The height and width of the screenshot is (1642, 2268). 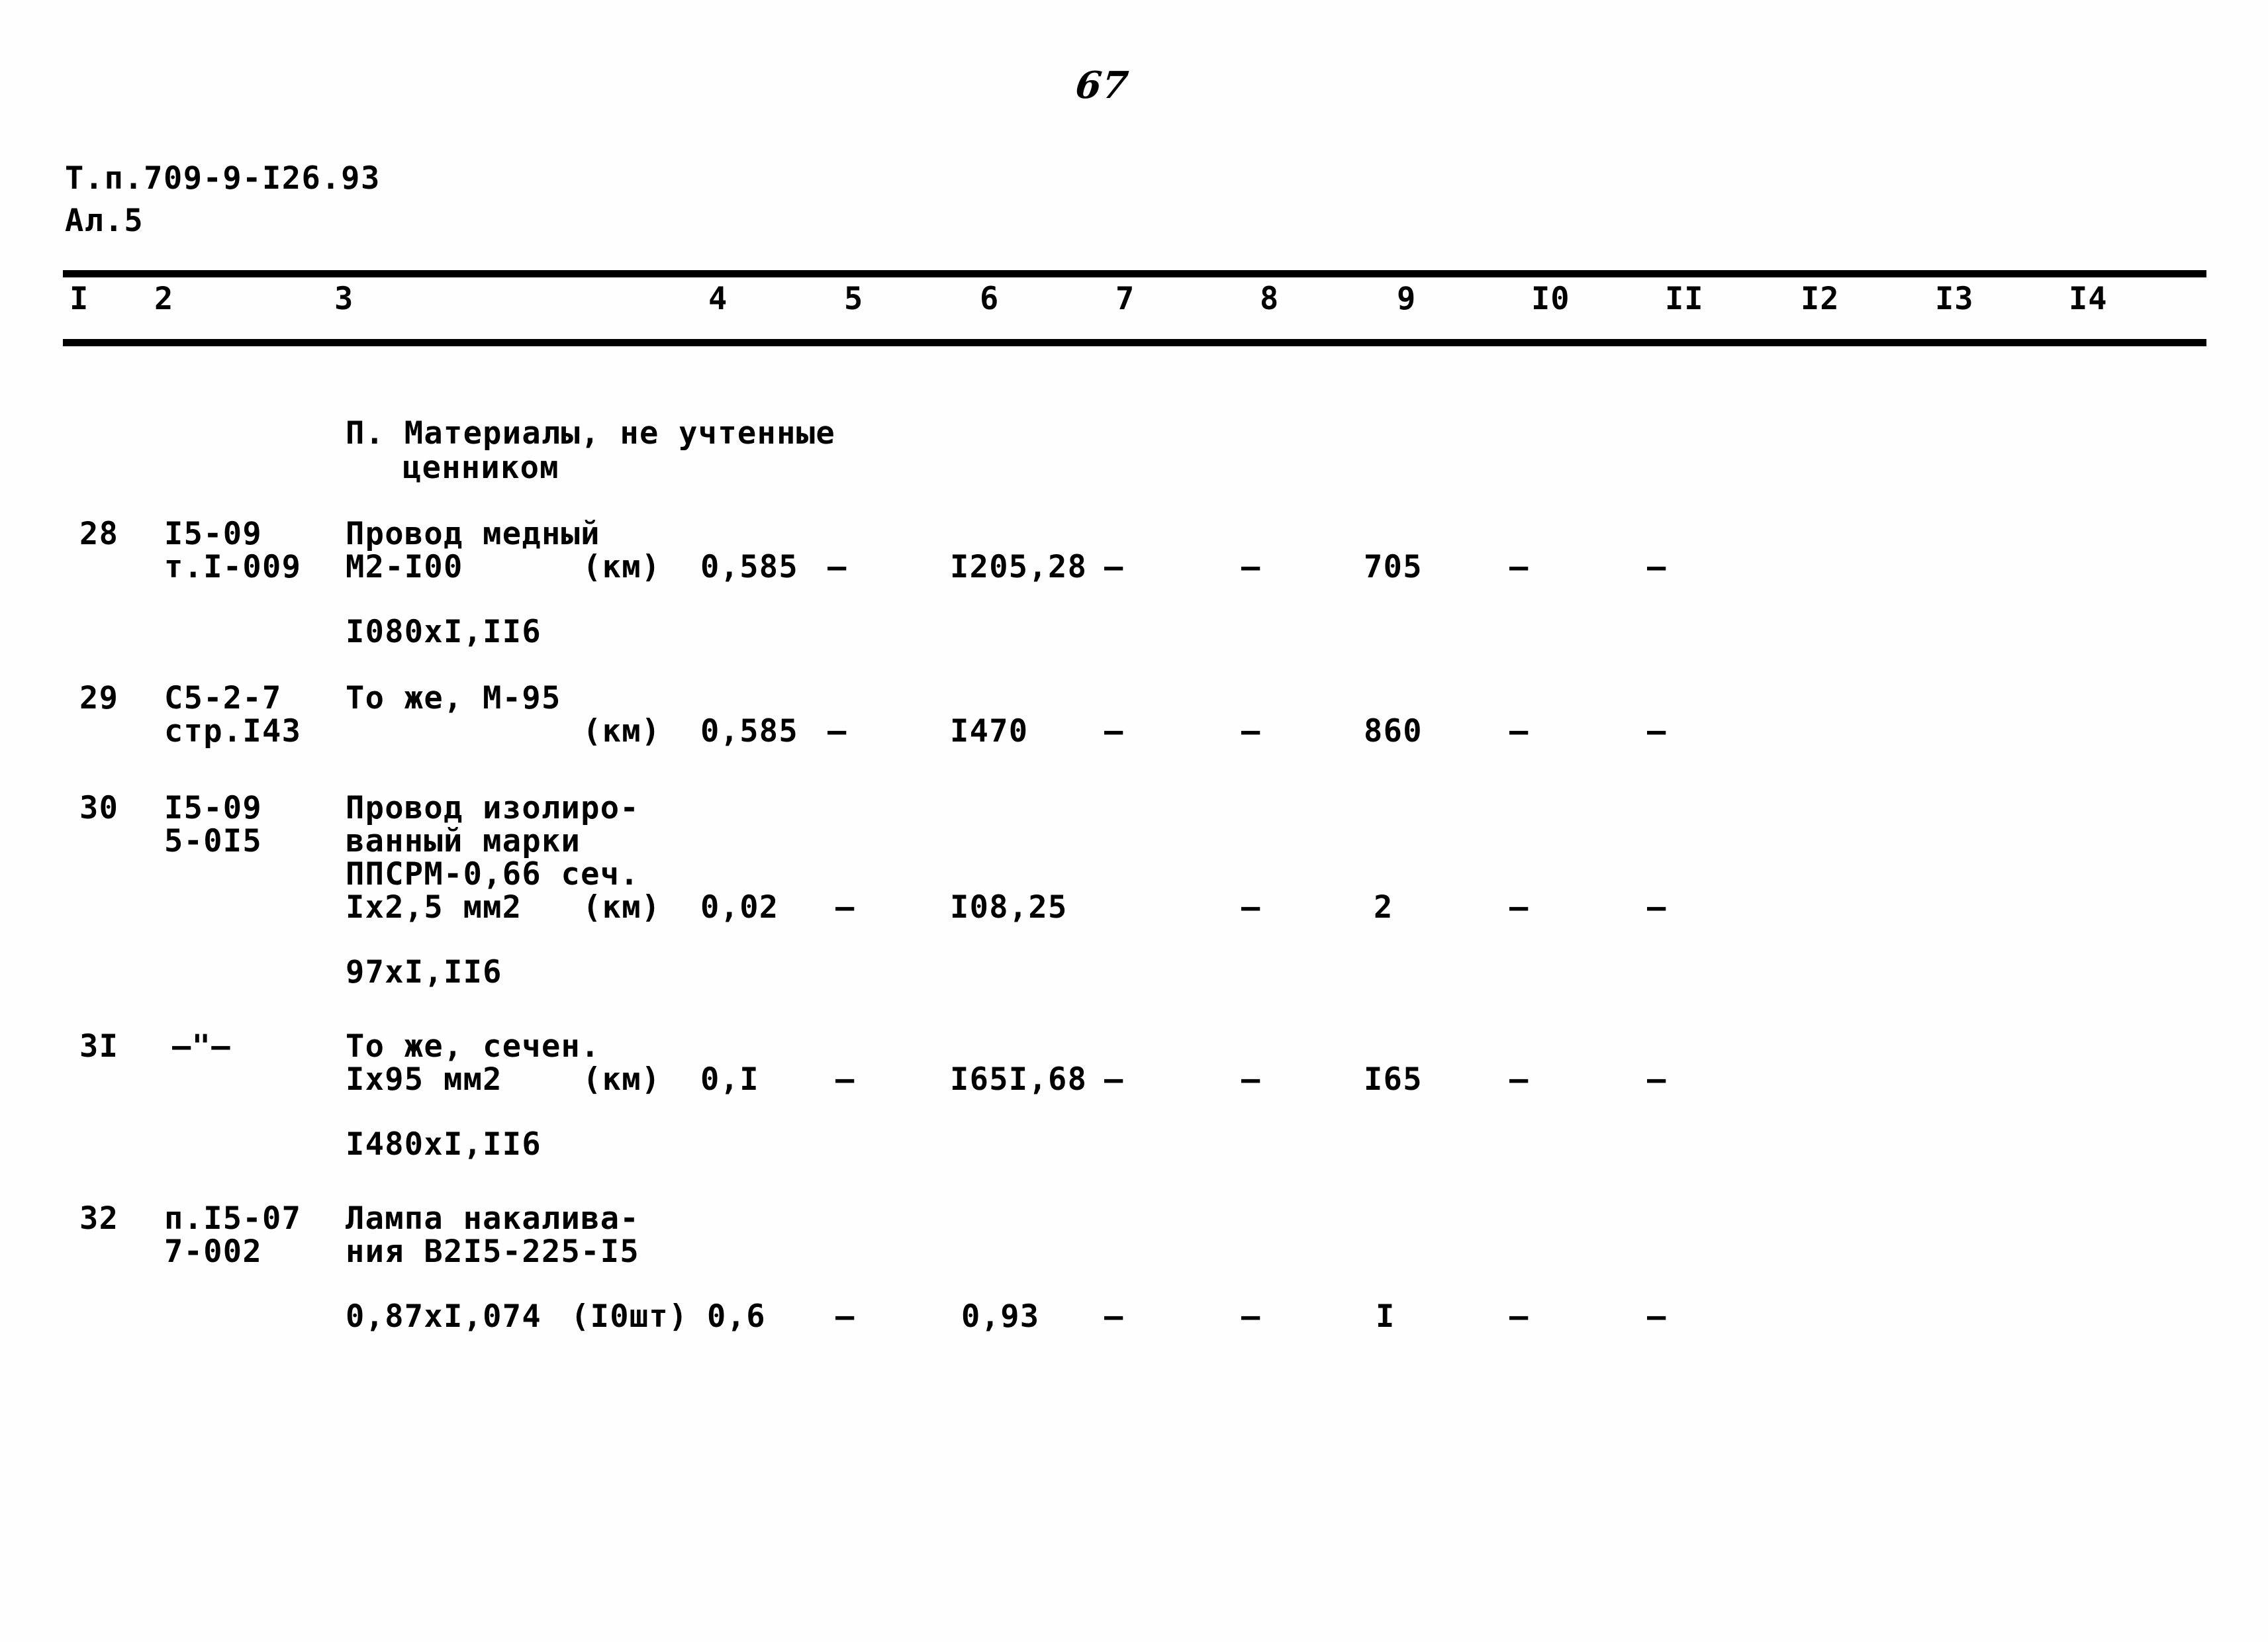 What do you see at coordinates (99, 698) in the screenshot?
I see `row-number: 29` at bounding box center [99, 698].